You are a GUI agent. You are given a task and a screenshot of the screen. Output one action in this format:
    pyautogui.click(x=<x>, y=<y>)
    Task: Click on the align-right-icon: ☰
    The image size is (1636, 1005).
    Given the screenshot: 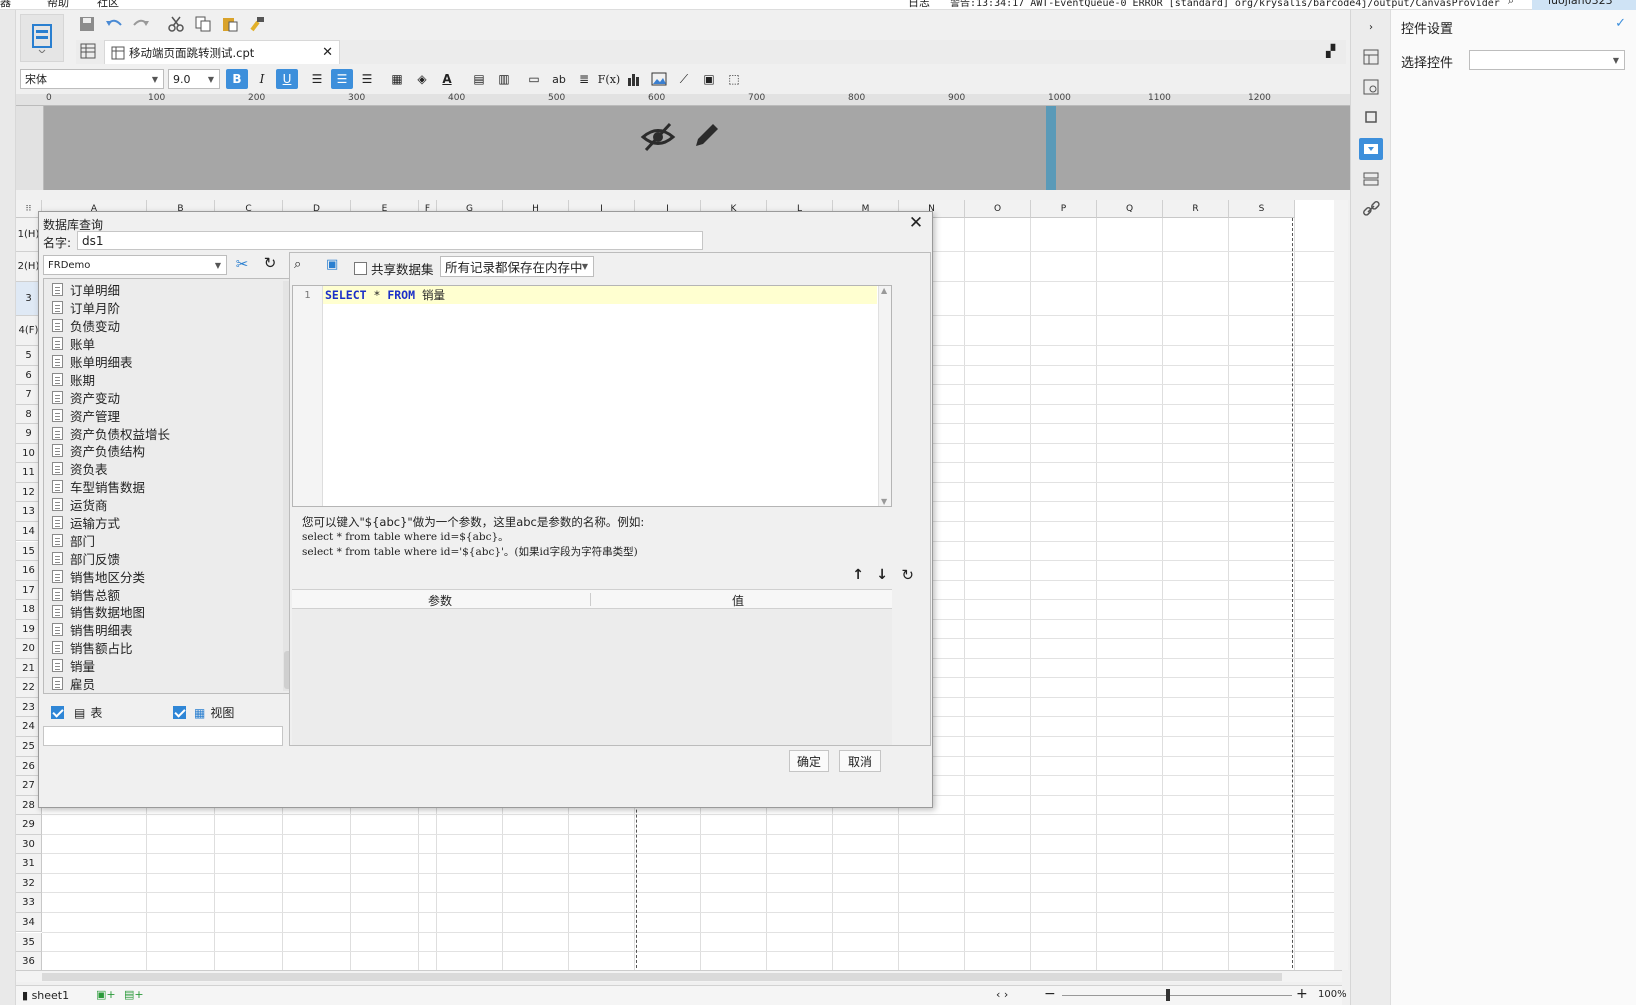 What is the action you would take?
    pyautogui.click(x=367, y=79)
    